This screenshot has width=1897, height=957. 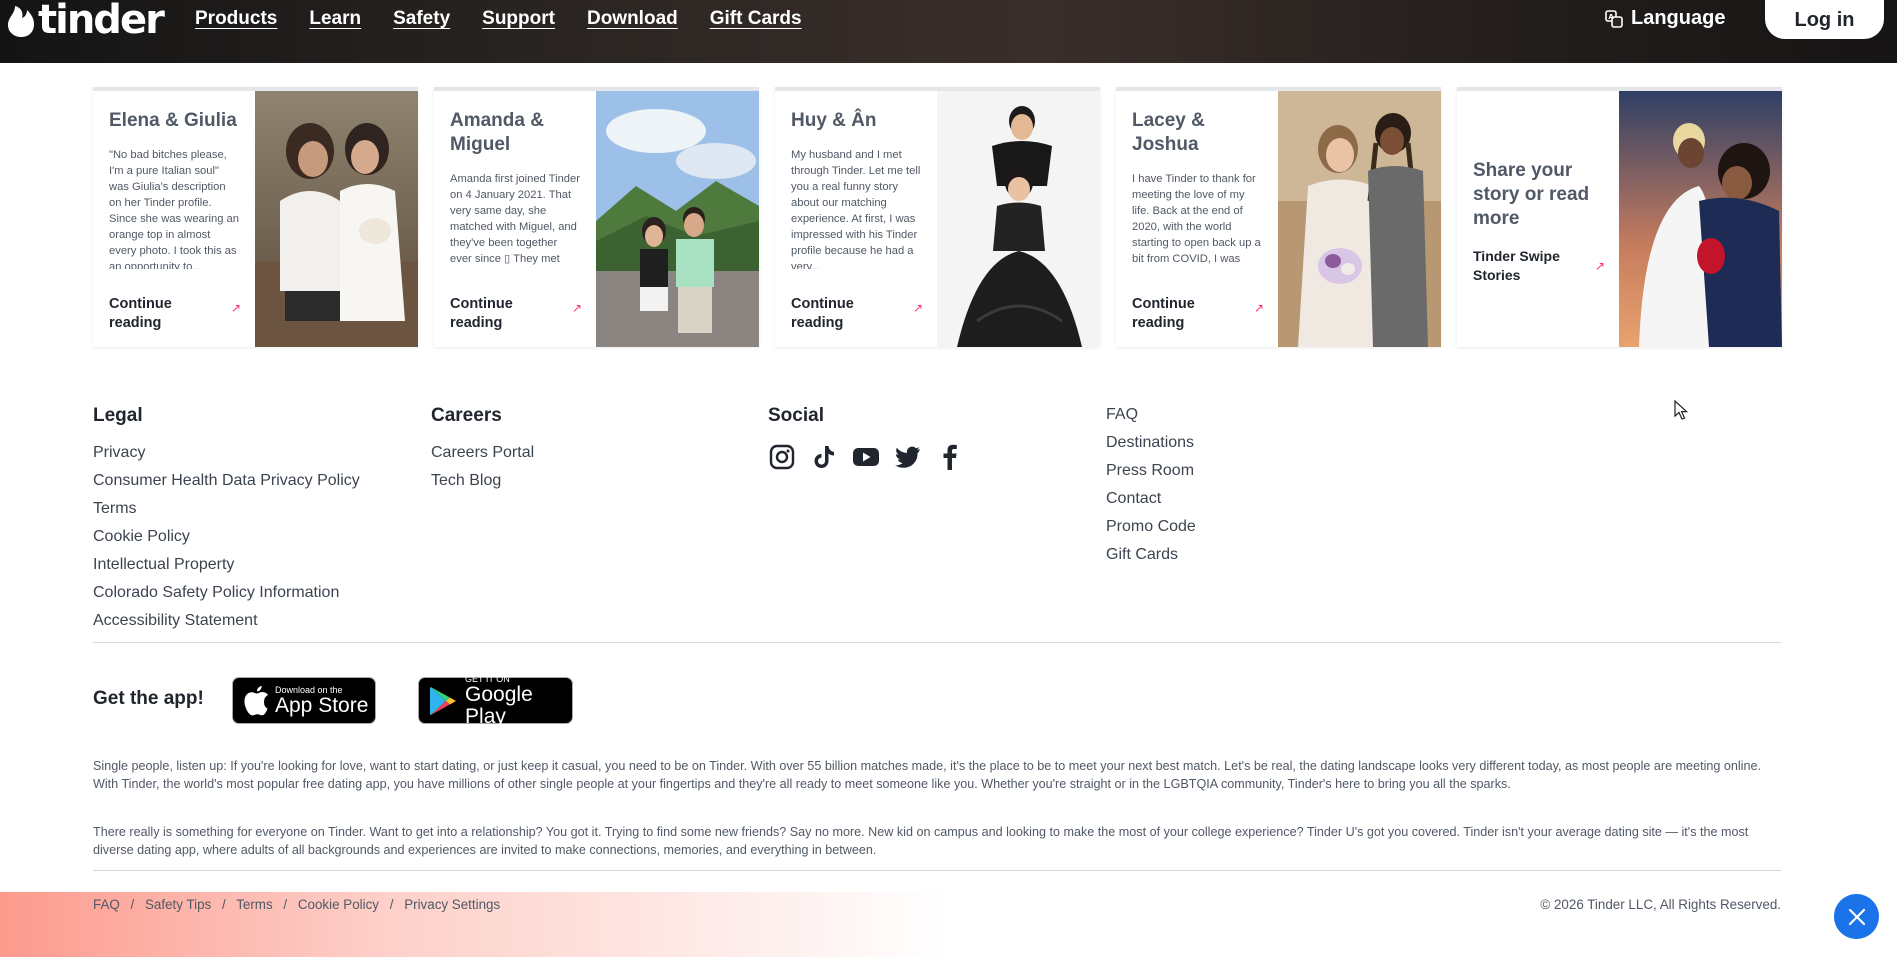 I want to click on google-play-button: GET IT ON Google Play, so click(x=495, y=700).